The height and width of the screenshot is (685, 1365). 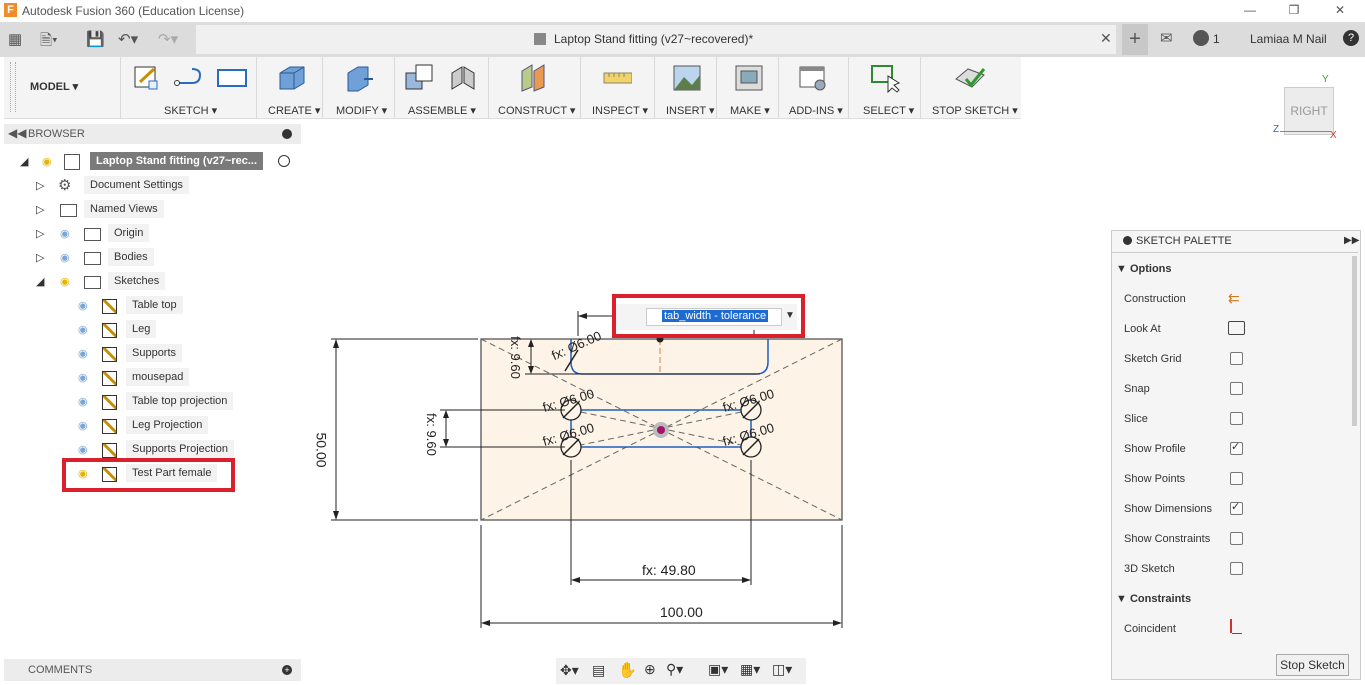 What do you see at coordinates (750, 110) in the screenshot?
I see `make-menu: MAKE ▾` at bounding box center [750, 110].